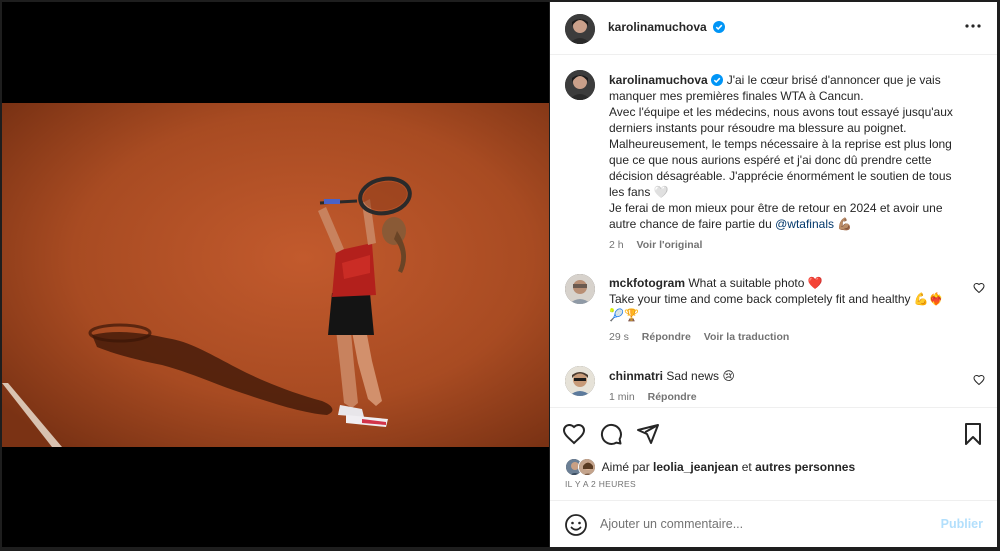  What do you see at coordinates (657, 27) in the screenshot?
I see `author-username: karolinamuchova` at bounding box center [657, 27].